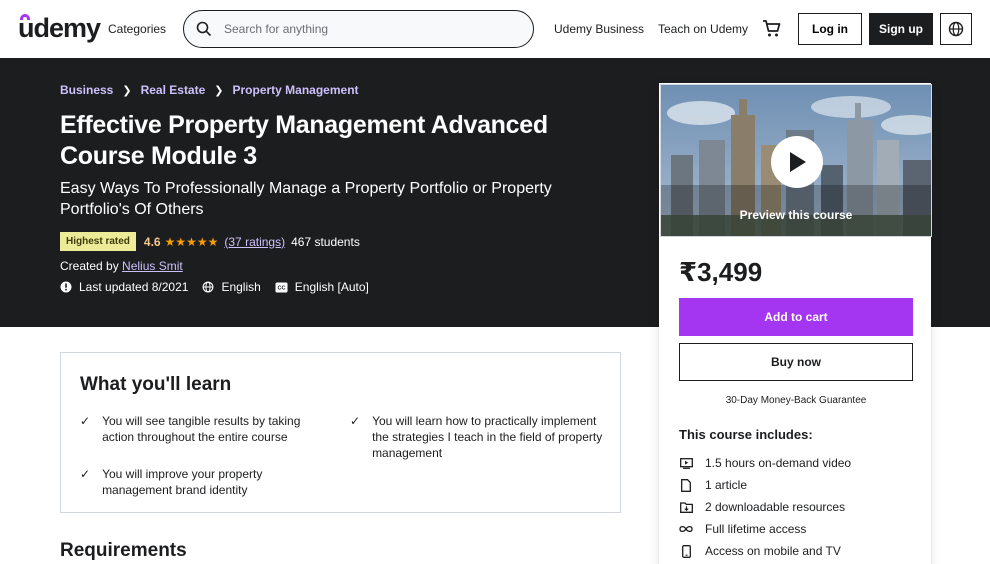 The height and width of the screenshot is (564, 990). What do you see at coordinates (686, 485) in the screenshot?
I see `file-icon` at bounding box center [686, 485].